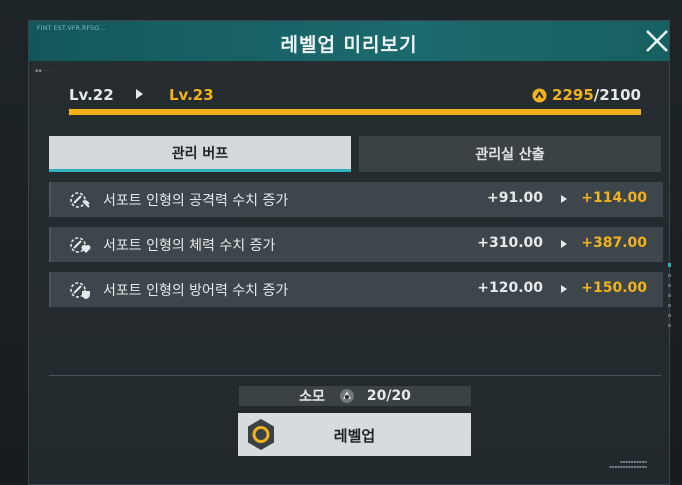 The height and width of the screenshot is (485, 682). I want to click on tab-management-output: 관리실 산출, so click(510, 154).